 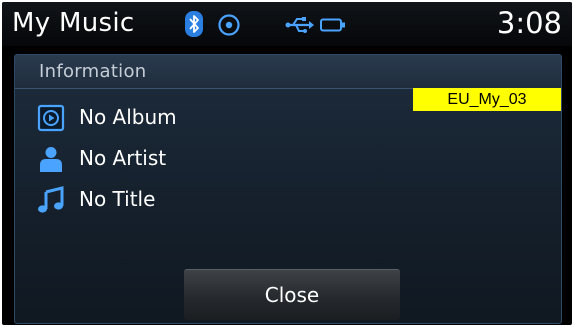 What do you see at coordinates (51, 159) in the screenshot?
I see `artist-icon` at bounding box center [51, 159].